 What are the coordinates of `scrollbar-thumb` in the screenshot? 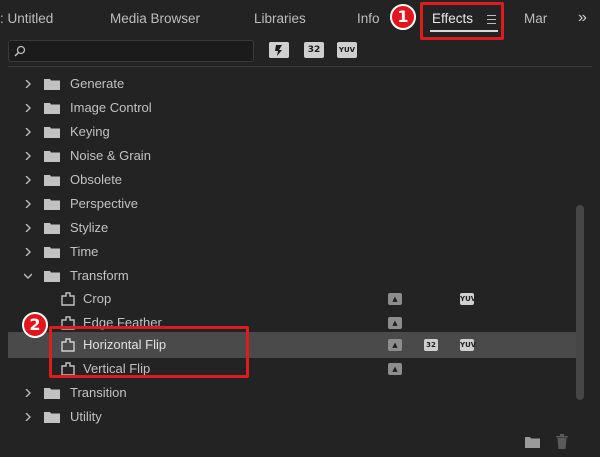 It's located at (580, 302).